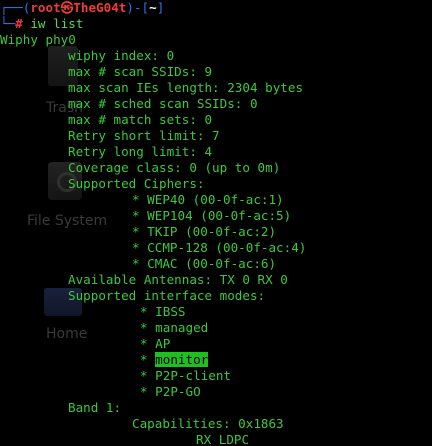 Image resolution: width=432 pixels, height=446 pixels. What do you see at coordinates (182, 359) in the screenshot?
I see `mode-label-highlighted: monitor` at bounding box center [182, 359].